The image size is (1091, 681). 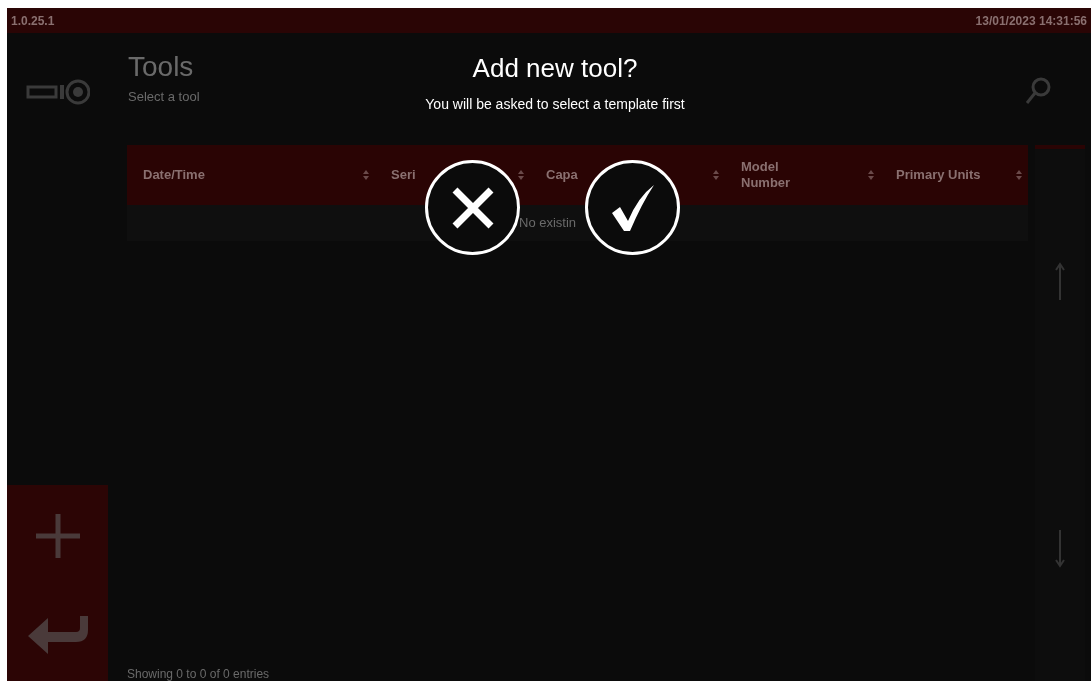 What do you see at coordinates (562, 175) in the screenshot?
I see `column-header: Capa` at bounding box center [562, 175].